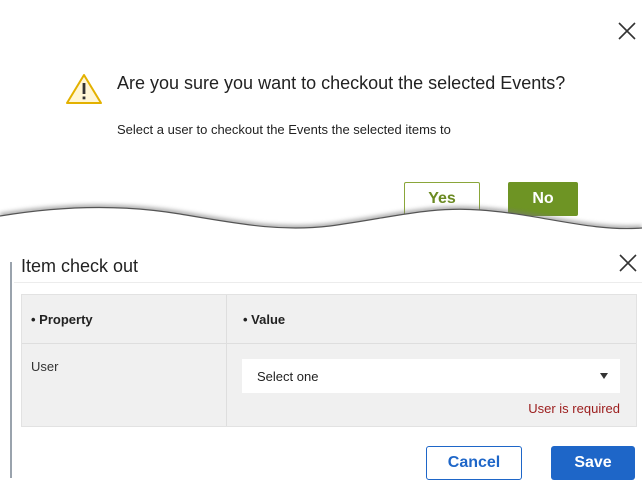 This screenshot has width=642, height=480. I want to click on confirm-close-icon, so click(627, 31).